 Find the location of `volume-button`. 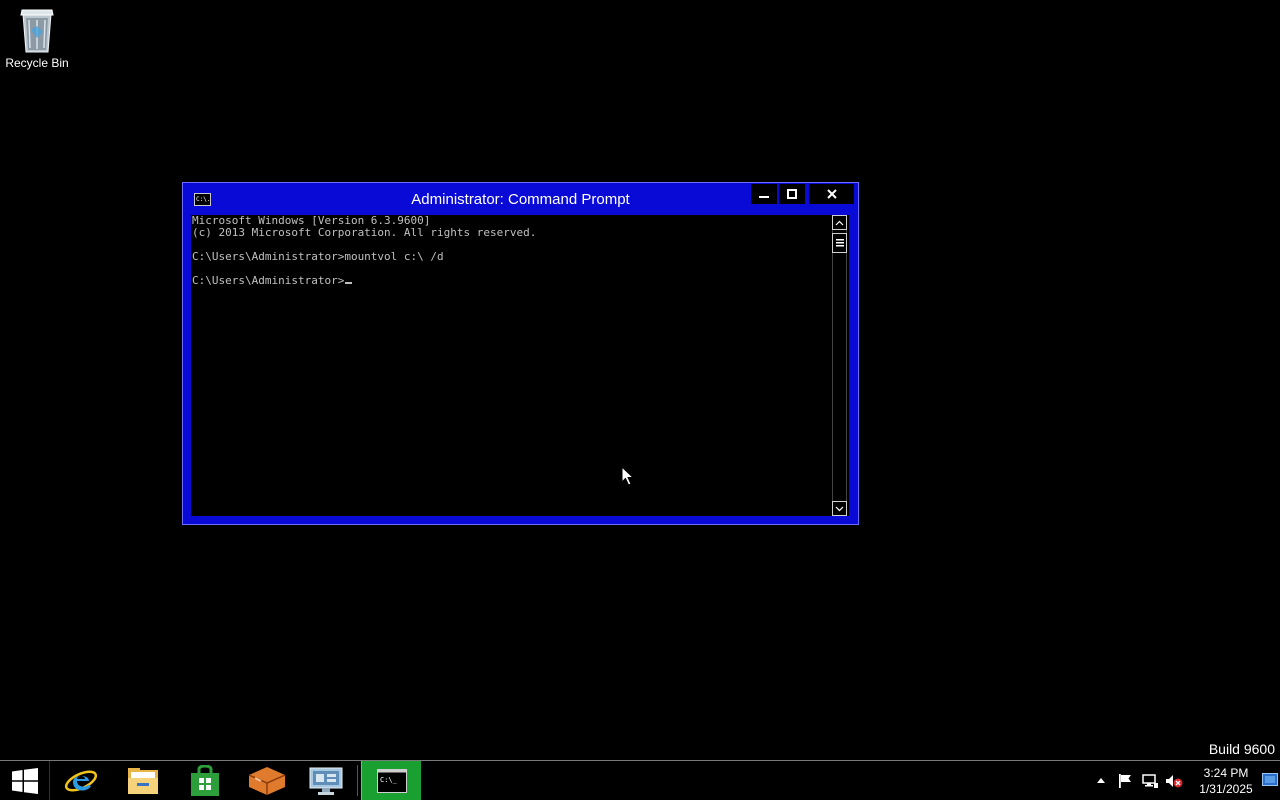

volume-button is located at coordinates (1174, 780).